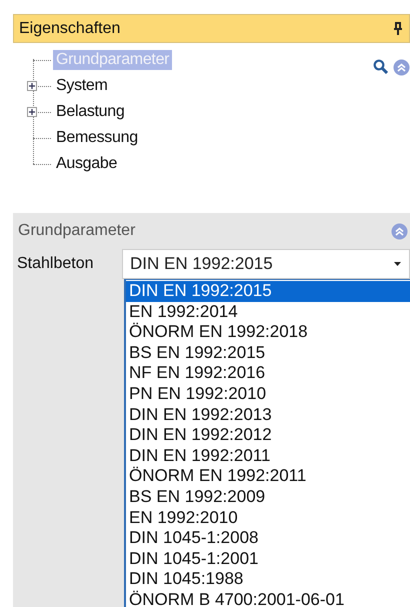  What do you see at coordinates (268, 518) in the screenshot?
I see `dropdown-option: EN 1992:2010` at bounding box center [268, 518].